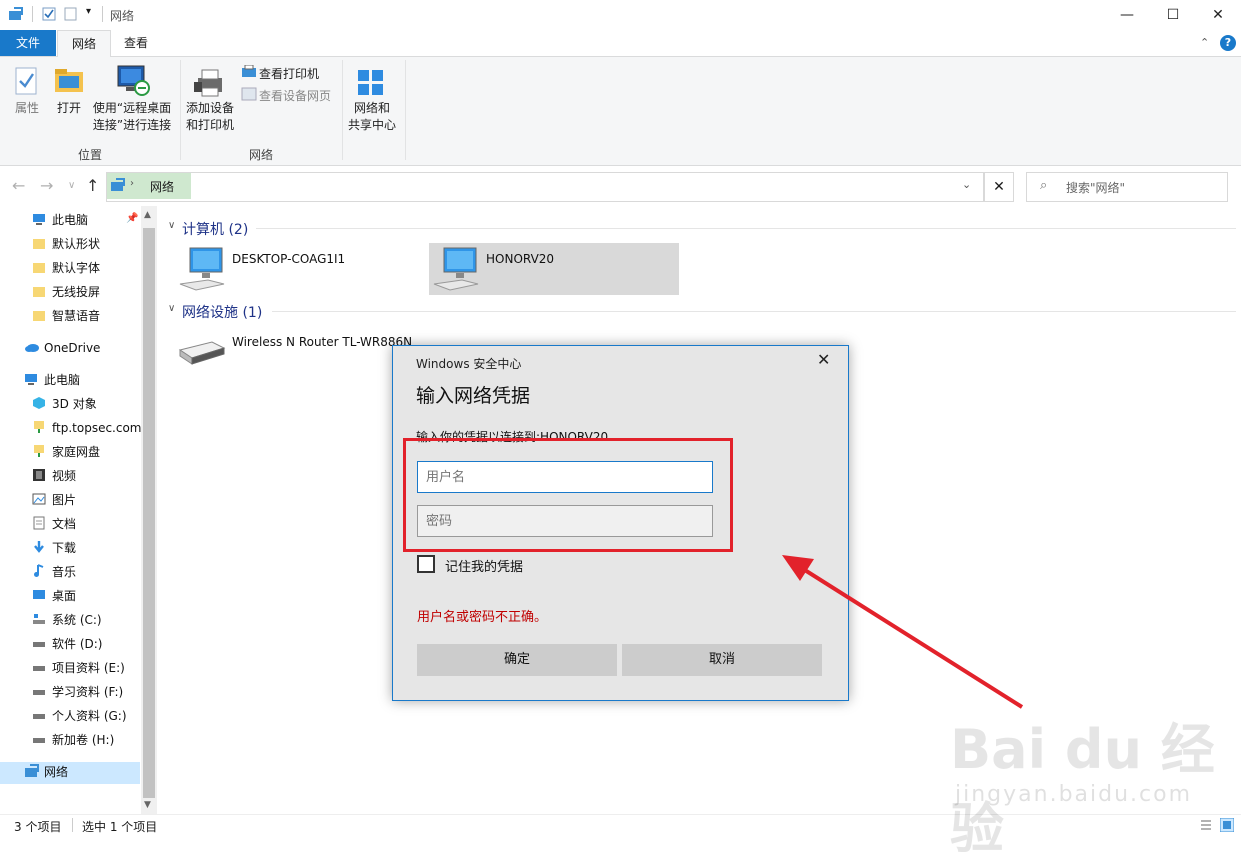 The height and width of the screenshot is (863, 1241). What do you see at coordinates (102, 292) in the screenshot?
I see `sidebar-item-wireless-cast: 无线投屏` at bounding box center [102, 292].